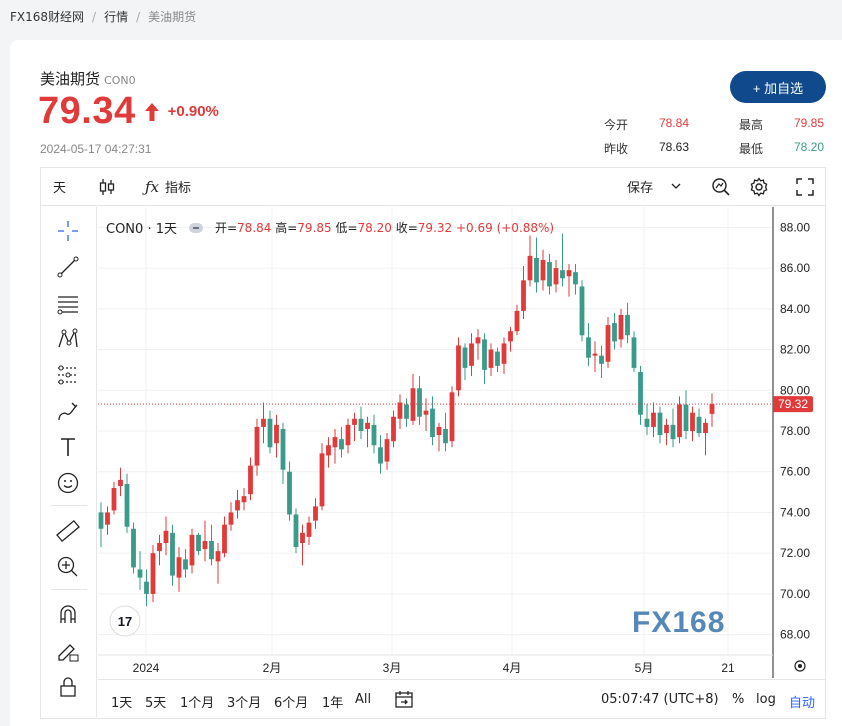  Describe the element at coordinates (374, 228) in the screenshot. I see `legend-low: 78.20` at that location.